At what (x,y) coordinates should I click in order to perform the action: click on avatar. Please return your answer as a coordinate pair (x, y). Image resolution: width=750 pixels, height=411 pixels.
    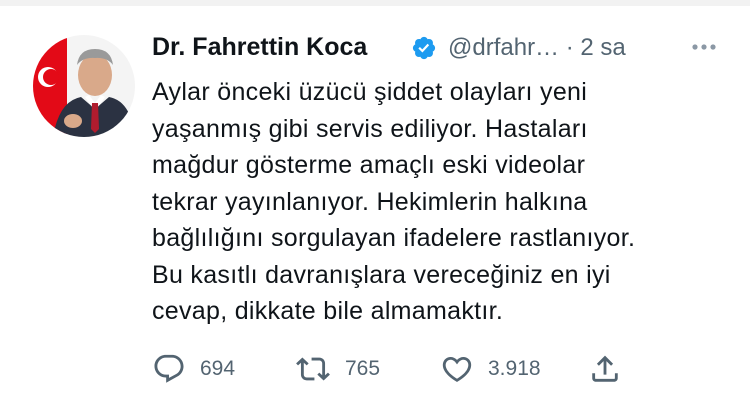
    Looking at the image, I should click on (84, 86).